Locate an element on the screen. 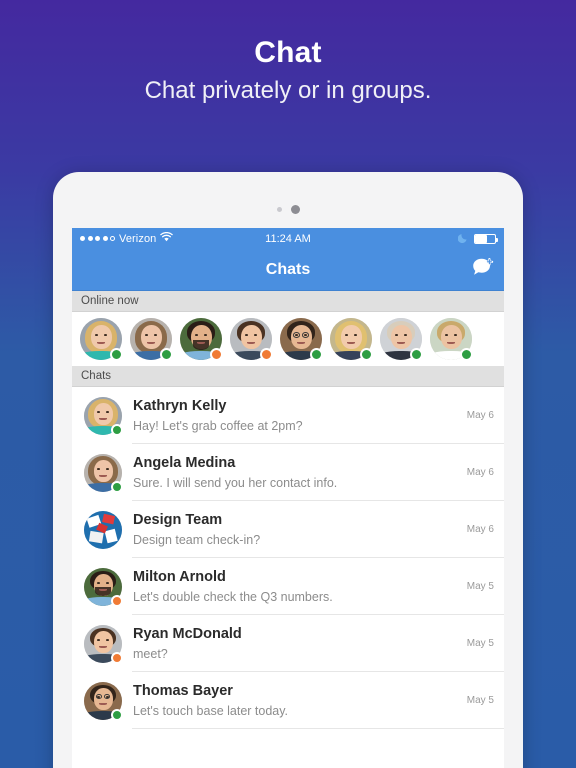 This screenshot has width=576, height=768. battery-icon is located at coordinates (486, 238).